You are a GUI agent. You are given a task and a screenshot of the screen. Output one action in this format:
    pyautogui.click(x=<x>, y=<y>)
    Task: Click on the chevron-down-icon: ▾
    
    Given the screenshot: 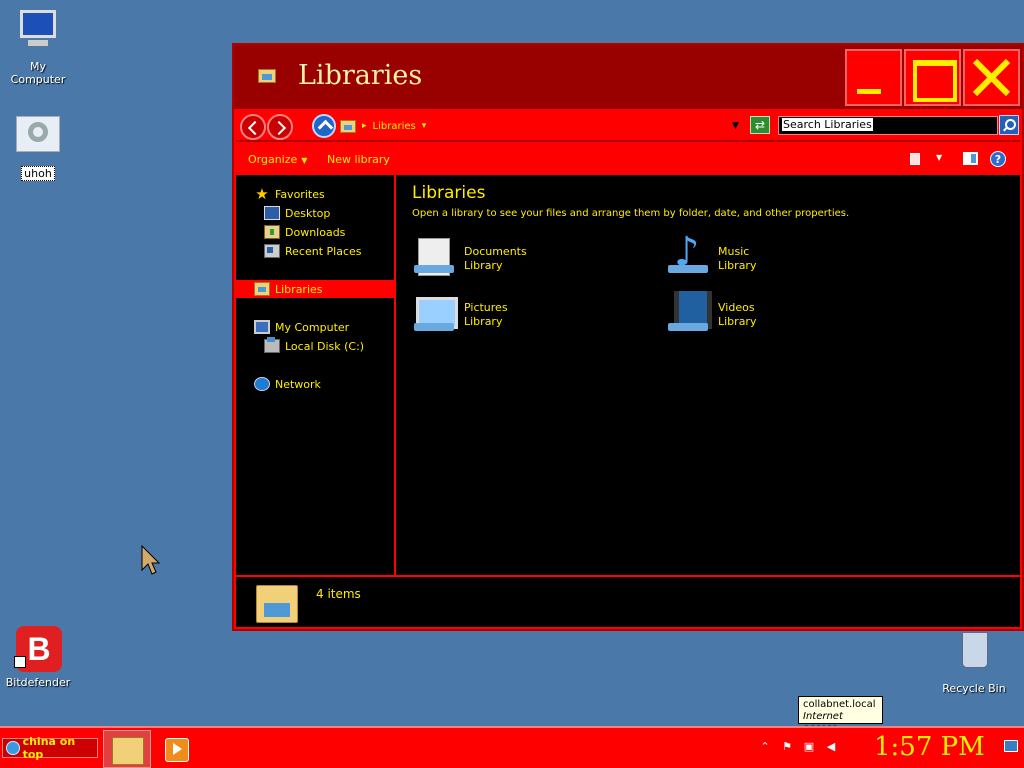 What is the action you would take?
    pyautogui.click(x=424, y=126)
    